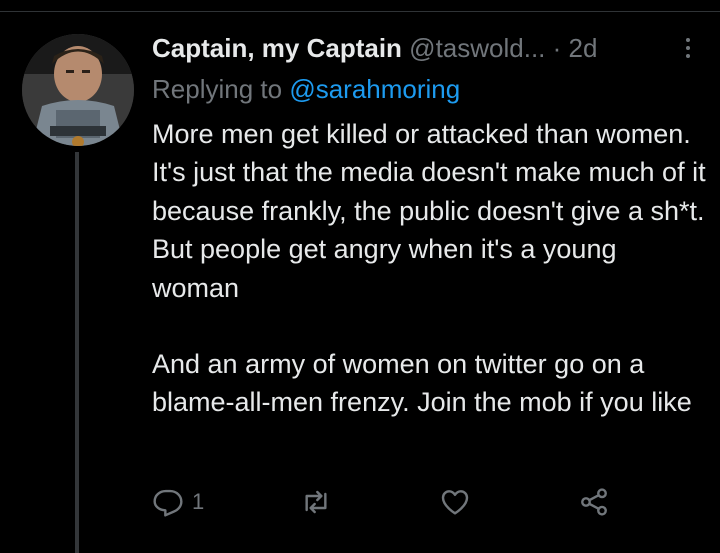 This screenshot has height=553, width=720. I want to click on share-button, so click(594, 502).